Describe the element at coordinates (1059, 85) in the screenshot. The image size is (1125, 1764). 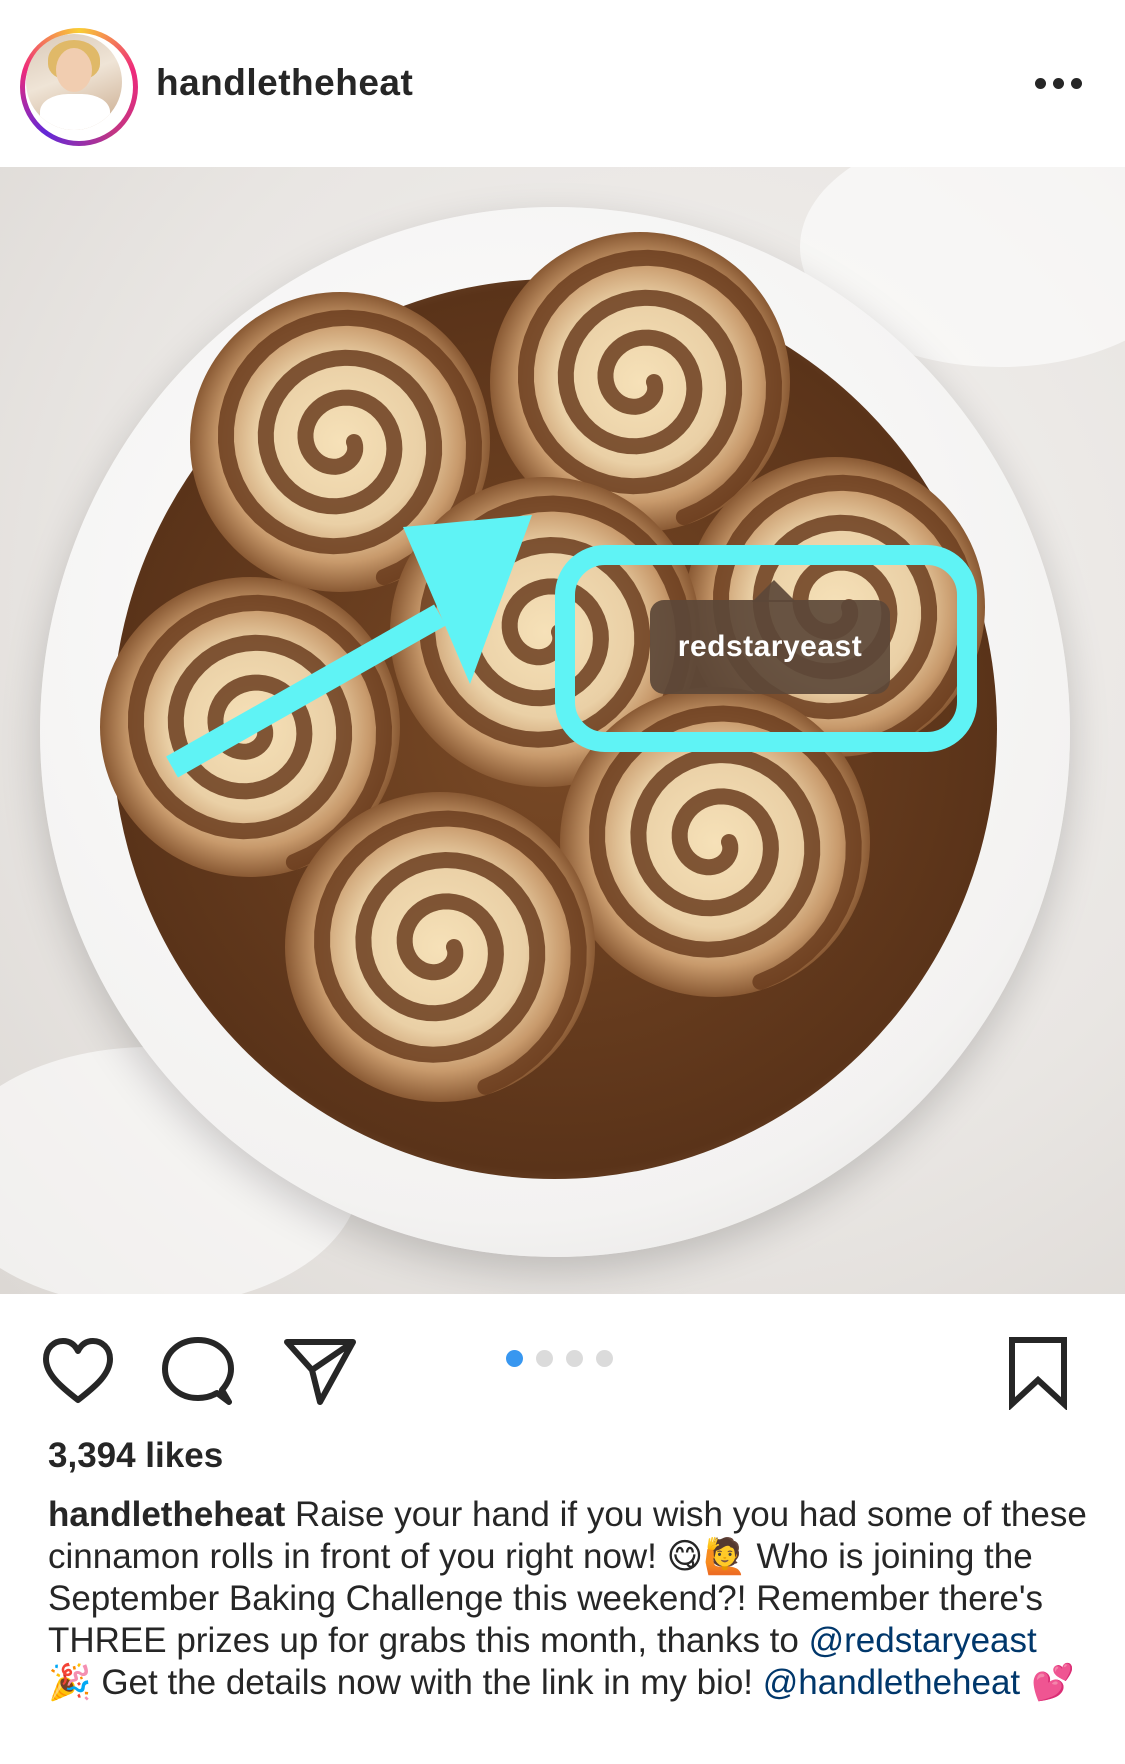
I see `more-horizontal-icon` at that location.